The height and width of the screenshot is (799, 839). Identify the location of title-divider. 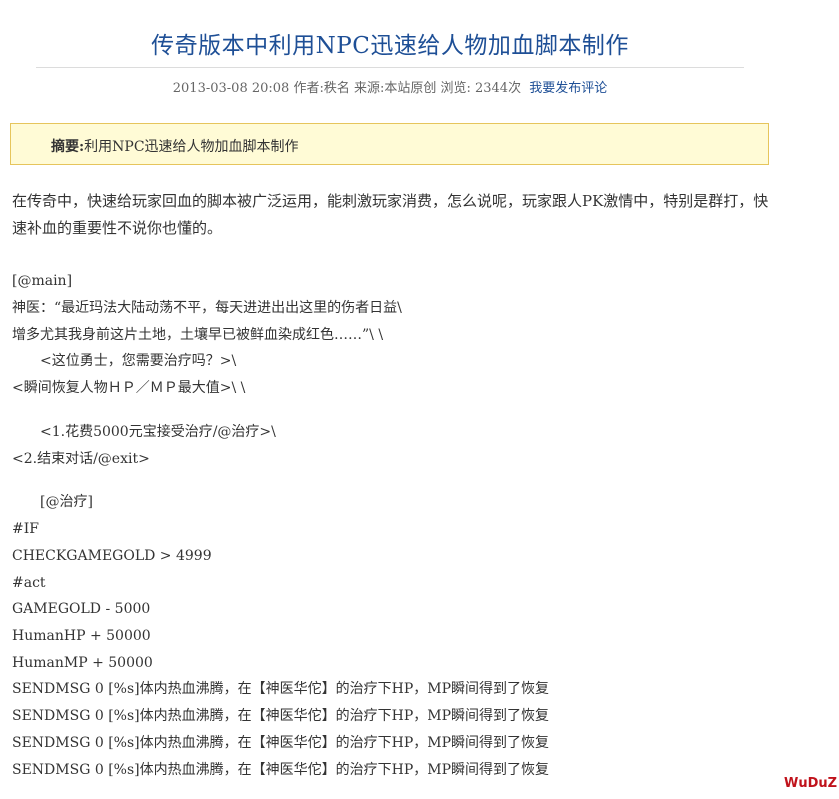
(390, 67).